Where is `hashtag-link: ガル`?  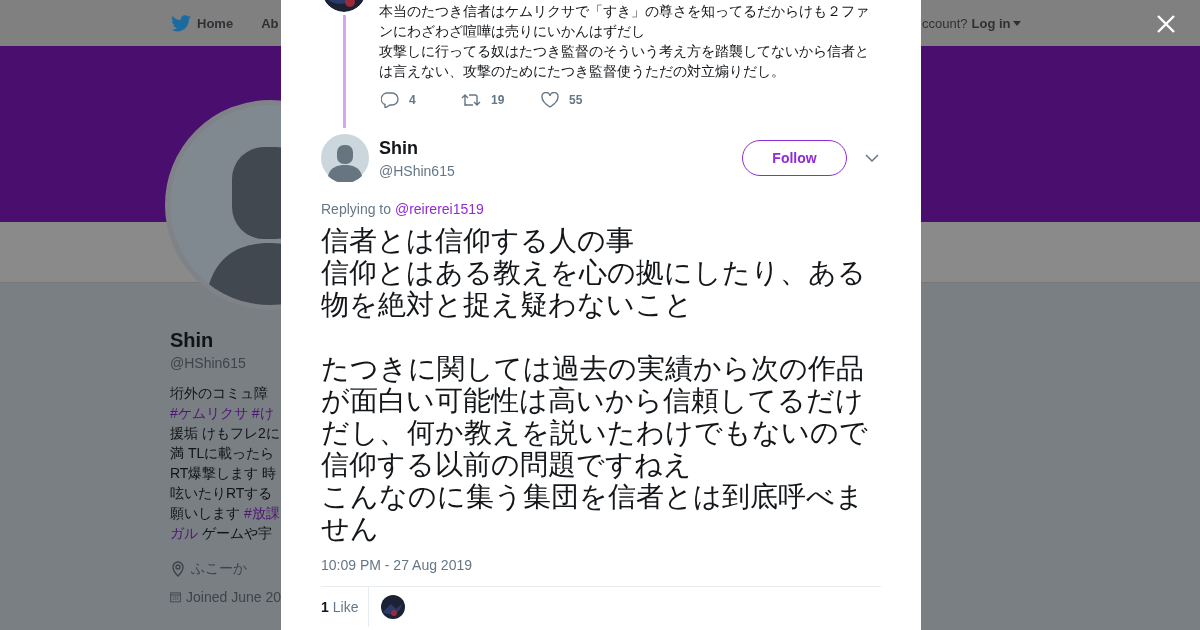
hashtag-link: ガル is located at coordinates (184, 533).